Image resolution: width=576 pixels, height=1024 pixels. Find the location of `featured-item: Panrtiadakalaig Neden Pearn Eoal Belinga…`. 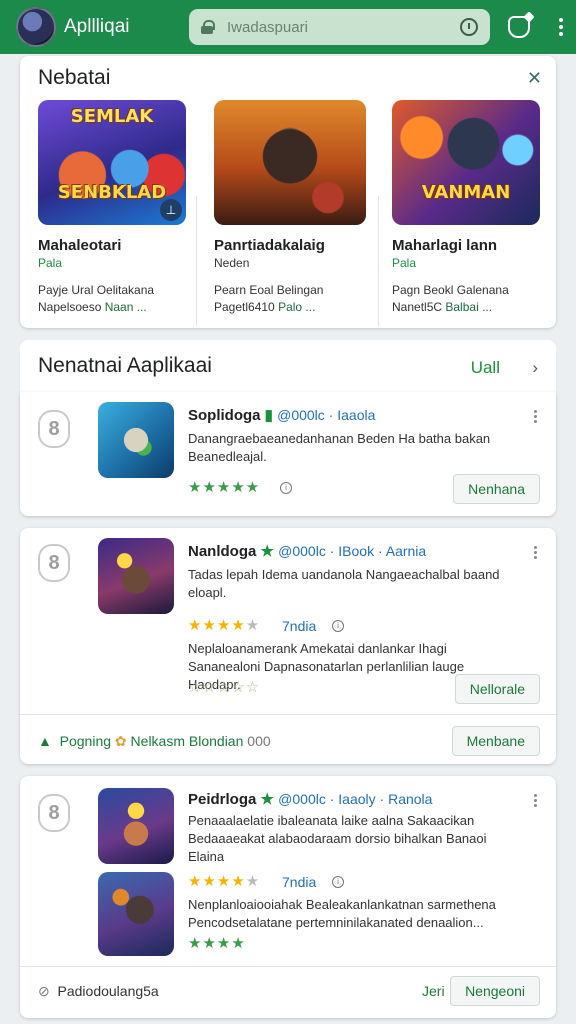

featured-item: Panrtiadakalaig Neden Pearn Eoal Belinga… is located at coordinates (295, 214).